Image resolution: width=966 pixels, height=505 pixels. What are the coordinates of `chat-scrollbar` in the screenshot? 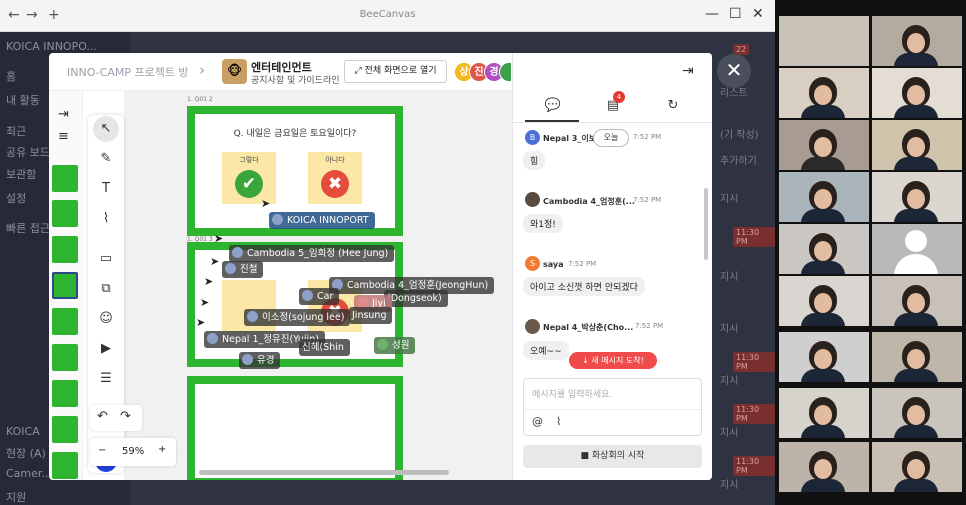 It's located at (706, 224).